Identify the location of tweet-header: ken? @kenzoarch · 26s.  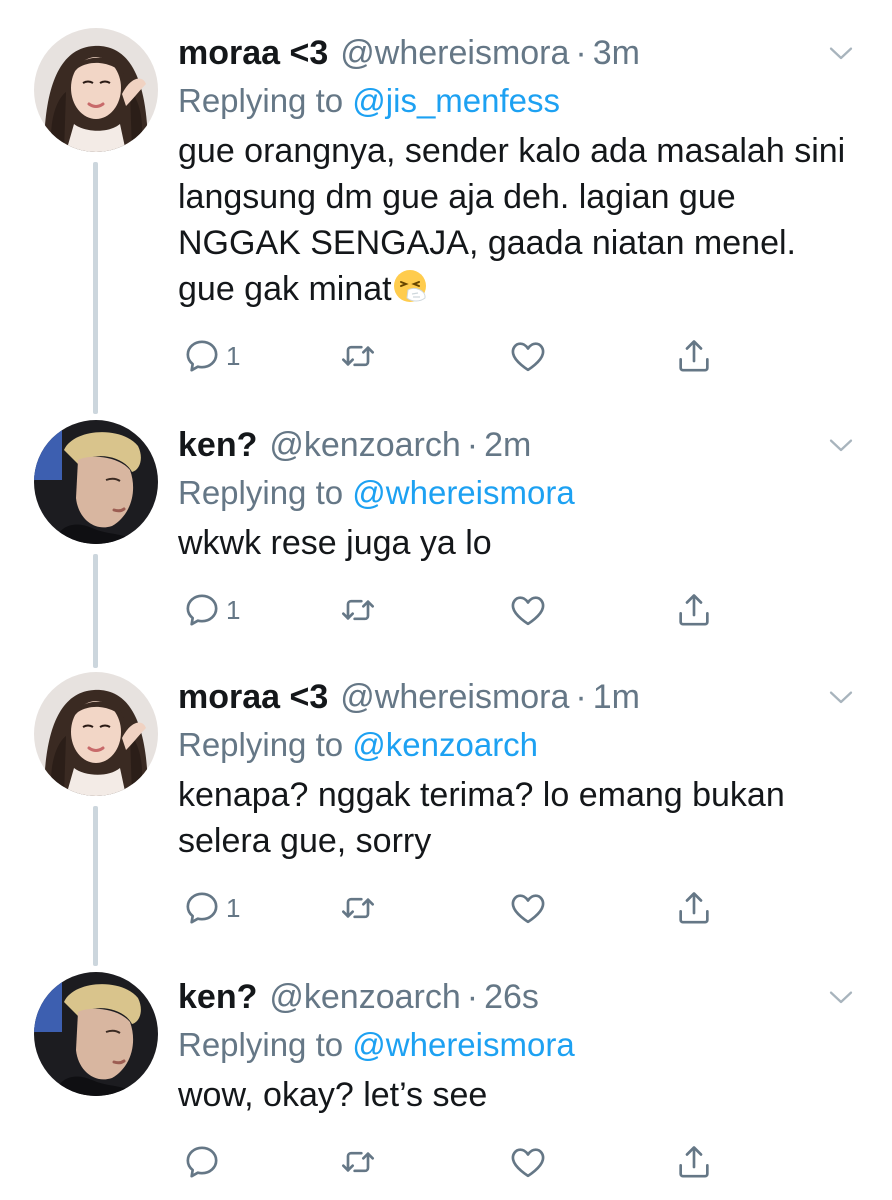
(520, 997).